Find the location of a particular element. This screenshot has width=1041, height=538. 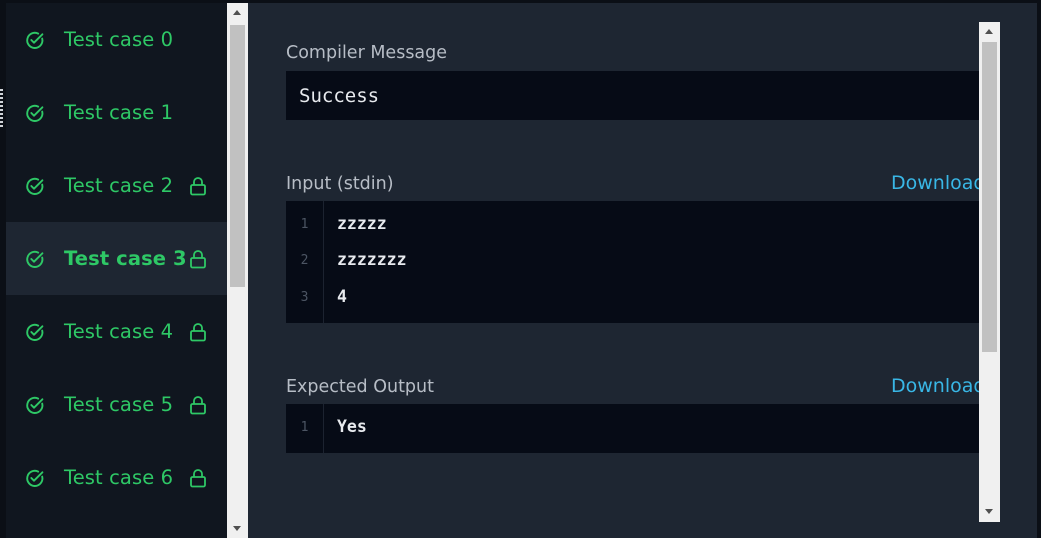

detail-panel-scrollbar-thumb is located at coordinates (989, 197).